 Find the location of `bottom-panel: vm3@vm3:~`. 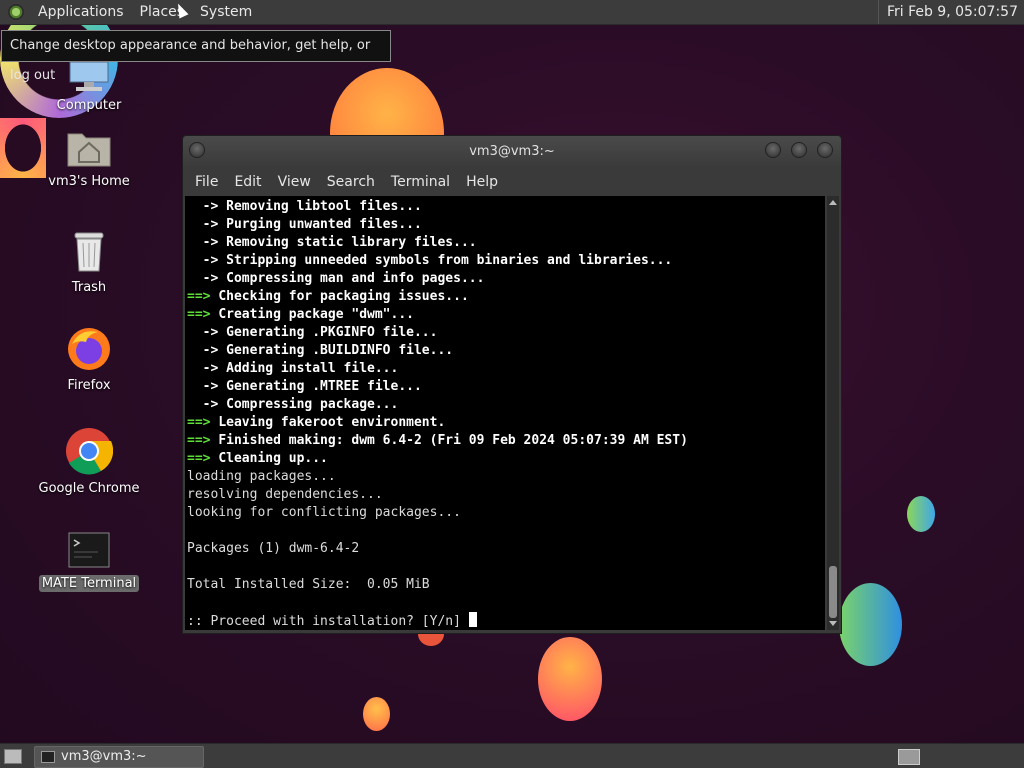

bottom-panel: vm3@vm3:~ is located at coordinates (512, 755).